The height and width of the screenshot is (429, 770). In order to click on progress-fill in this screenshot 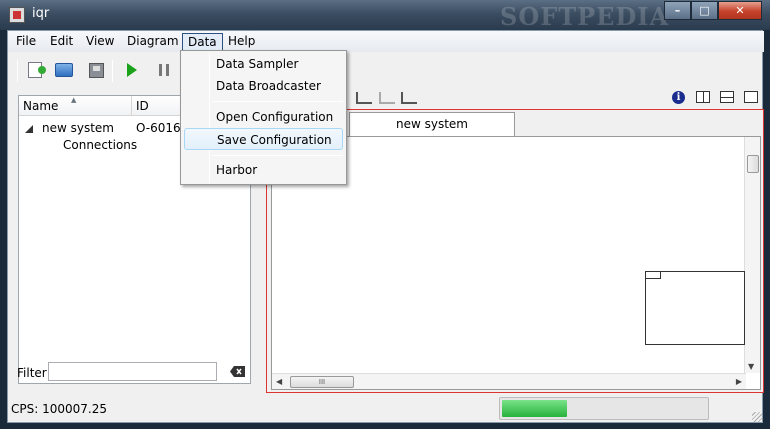, I will do `click(535, 408)`.